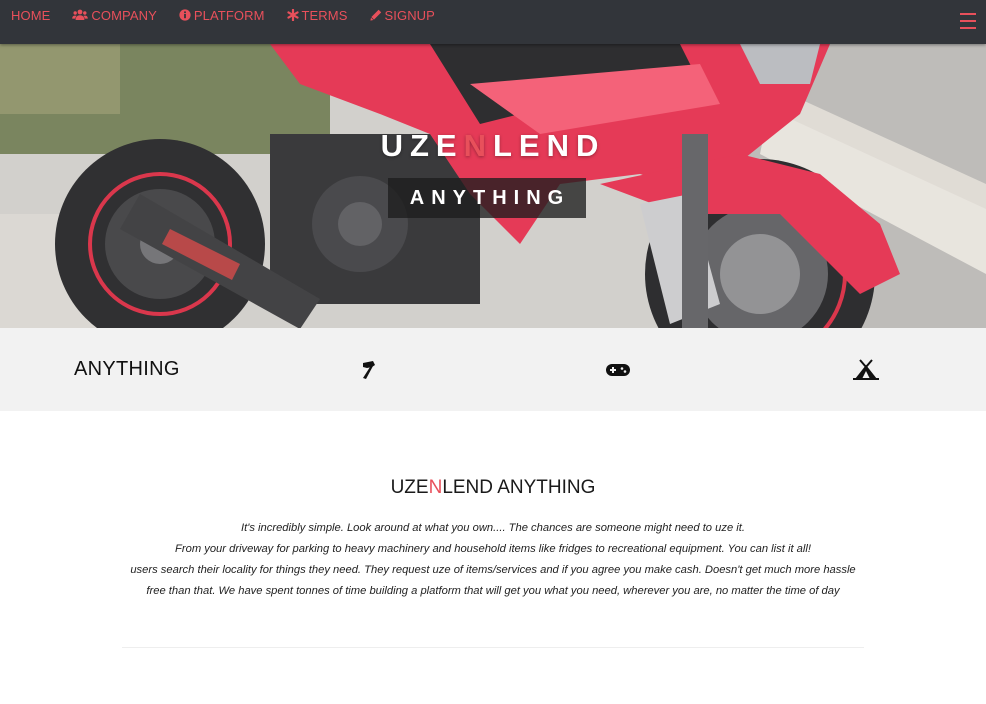 This screenshot has width=986, height=704. Describe the element at coordinates (519, 487) in the screenshot. I see `section-title-part2: LEND ANYTHING` at that location.